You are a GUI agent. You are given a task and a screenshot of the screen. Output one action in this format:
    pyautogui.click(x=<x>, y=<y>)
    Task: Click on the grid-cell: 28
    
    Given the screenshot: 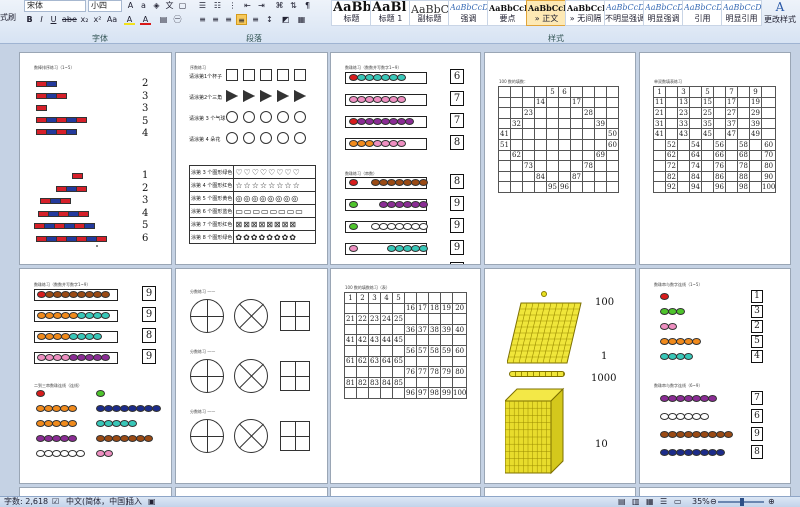 What is the action you would take?
    pyautogui.click(x=588, y=113)
    